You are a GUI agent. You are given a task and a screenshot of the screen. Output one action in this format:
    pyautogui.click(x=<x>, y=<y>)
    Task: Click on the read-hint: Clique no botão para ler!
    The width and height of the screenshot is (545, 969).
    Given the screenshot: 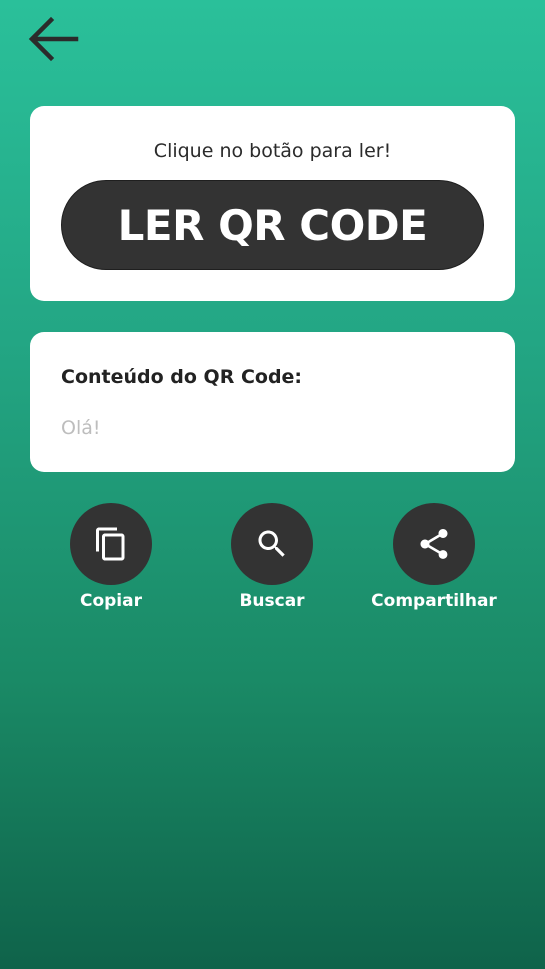 What is the action you would take?
    pyautogui.click(x=272, y=151)
    